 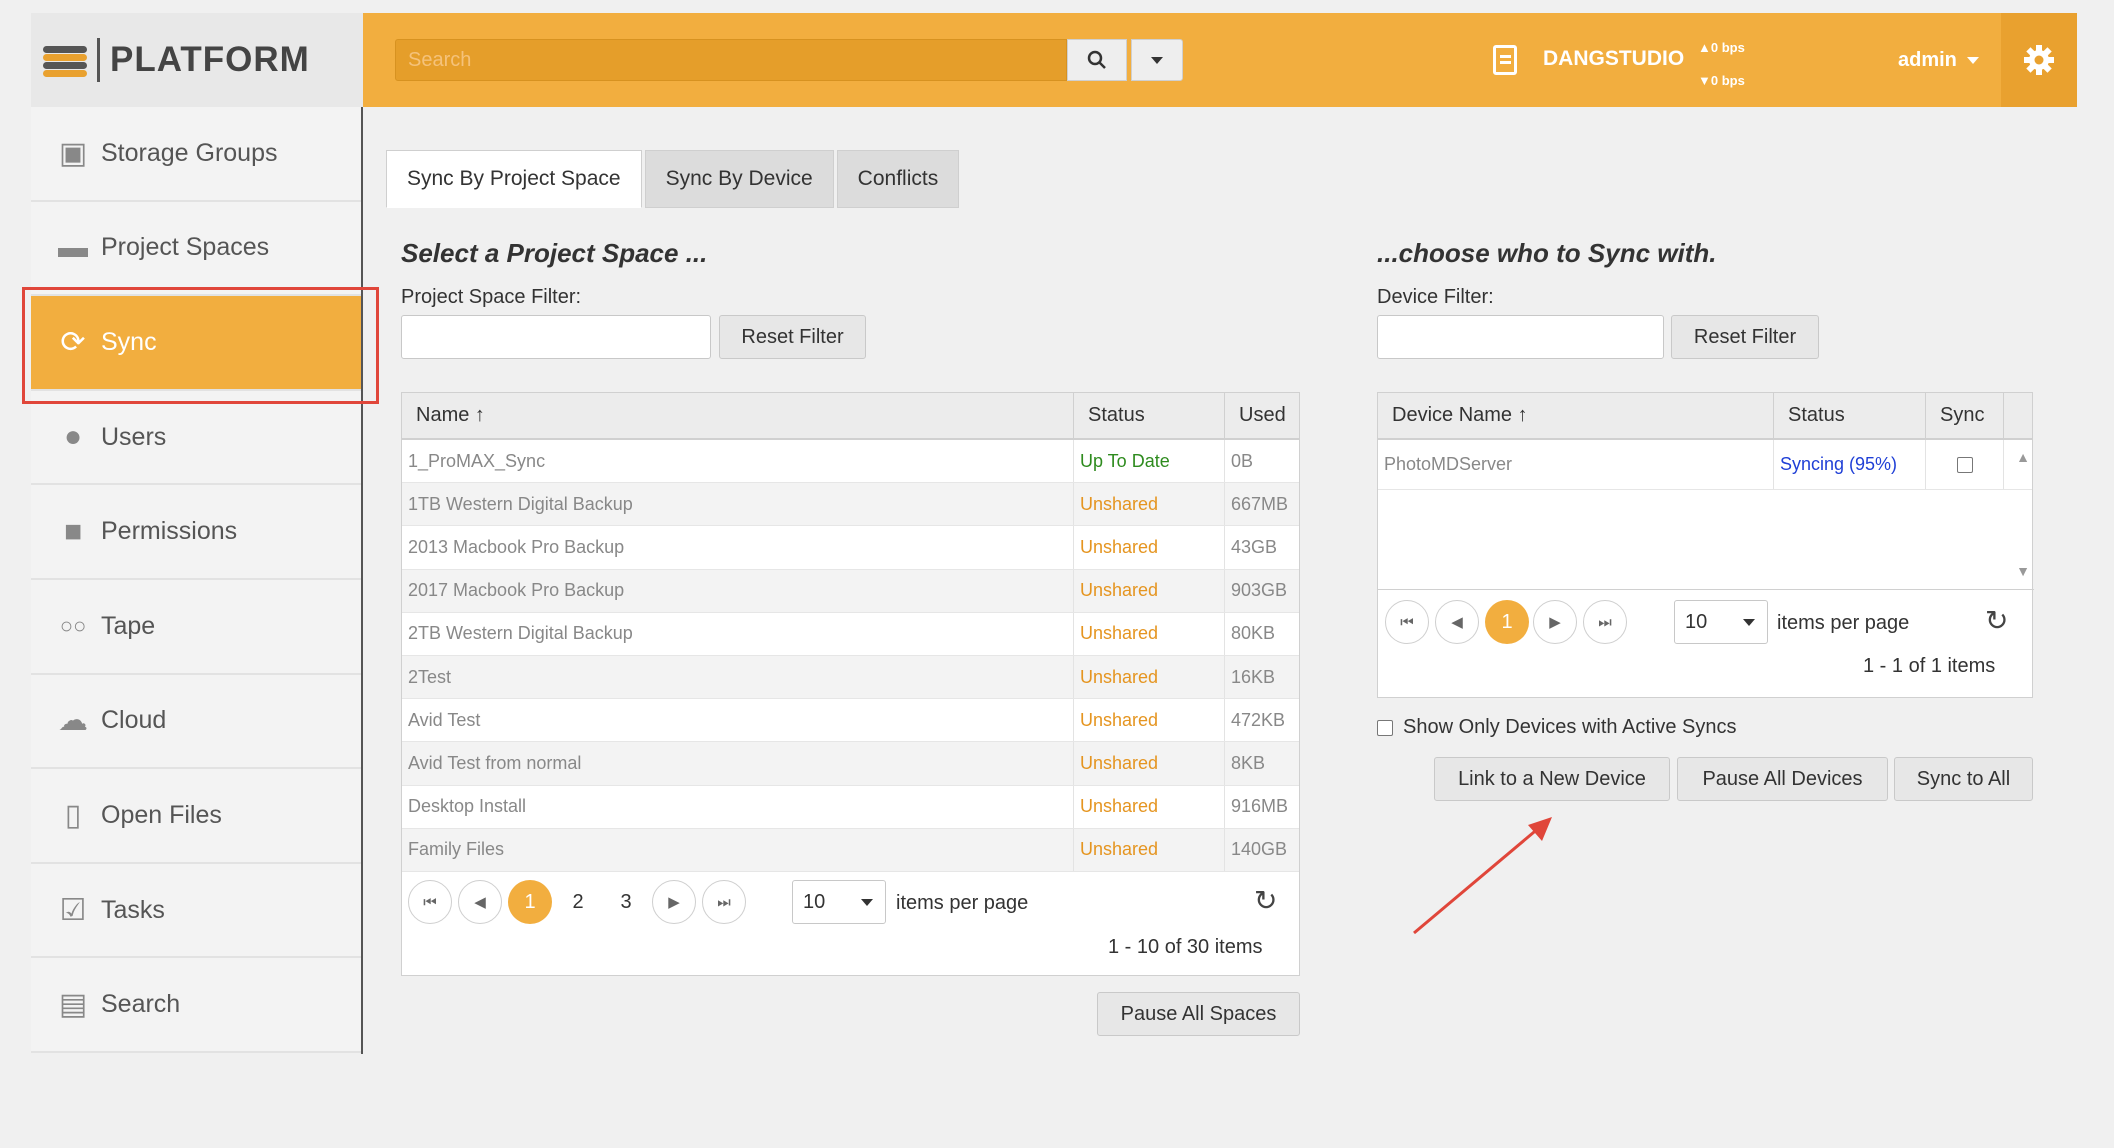 What do you see at coordinates (1782, 779) in the screenshot?
I see `pause-all-devices-button: Pause All Devices` at bounding box center [1782, 779].